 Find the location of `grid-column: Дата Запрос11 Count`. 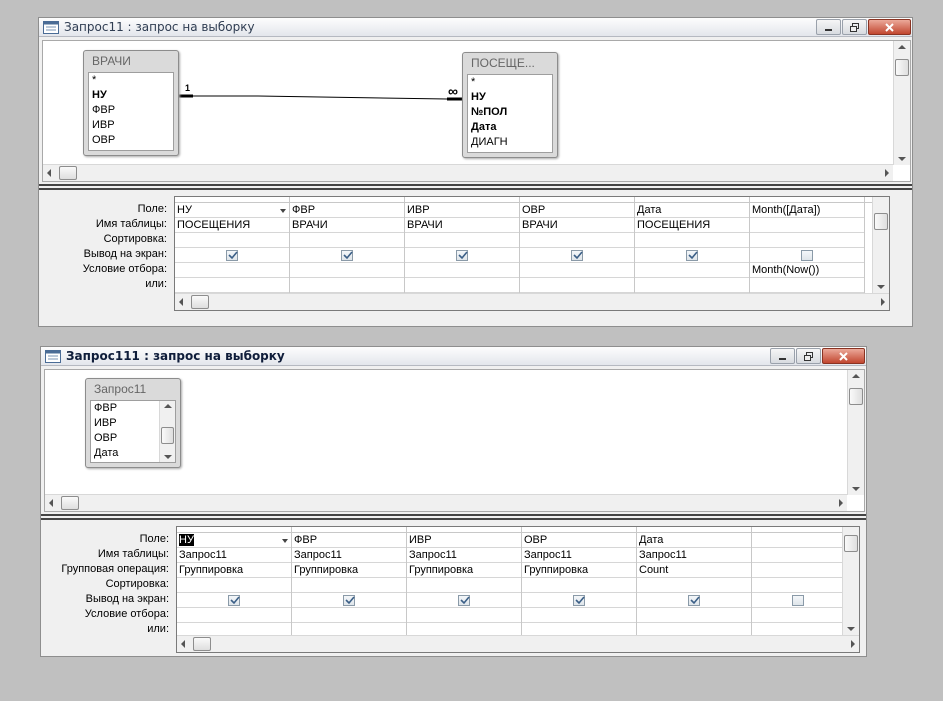

grid-column: Дата Запрос11 Count is located at coordinates (694, 589).